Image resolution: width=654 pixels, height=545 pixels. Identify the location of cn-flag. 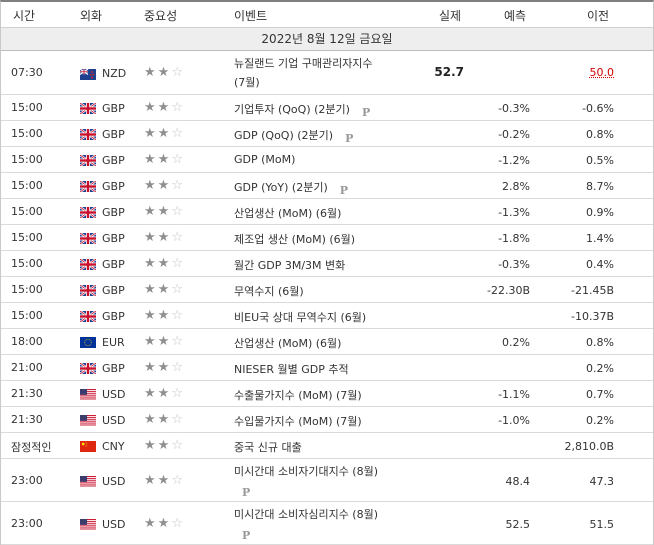
(88, 446).